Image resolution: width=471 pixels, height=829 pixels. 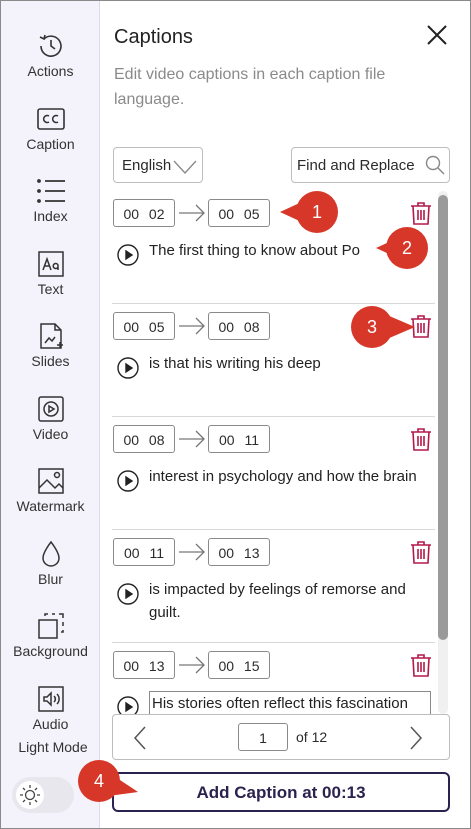 I want to click on end-time-field: 00 08, so click(x=239, y=326).